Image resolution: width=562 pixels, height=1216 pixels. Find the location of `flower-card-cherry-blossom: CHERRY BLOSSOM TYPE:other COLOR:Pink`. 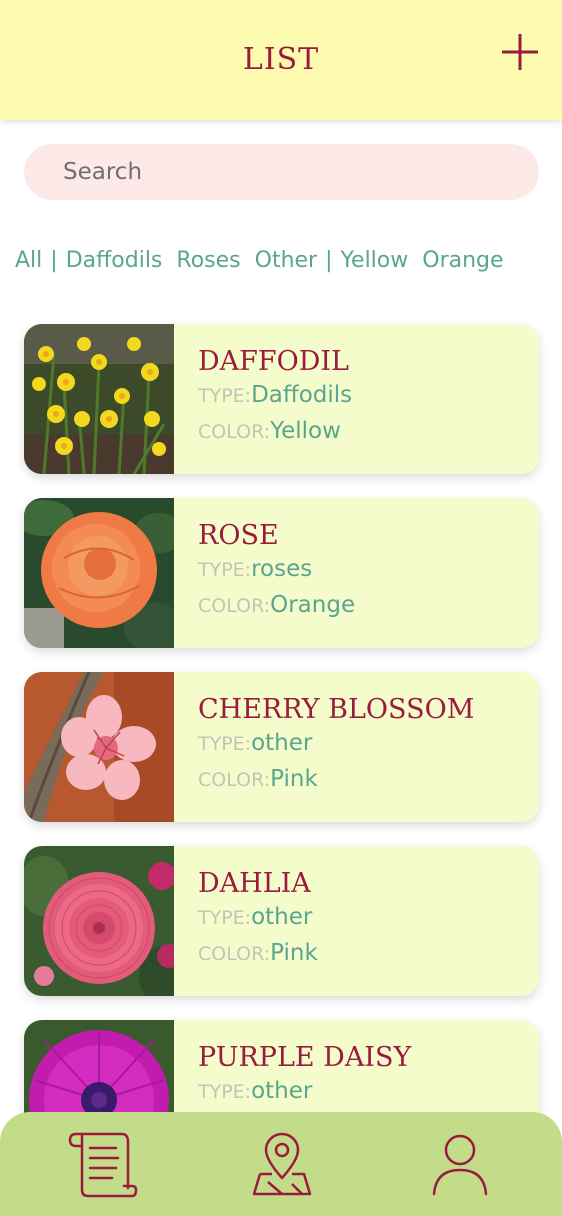

flower-card-cherry-blossom: CHERRY BLOSSOM TYPE:other COLOR:Pink is located at coordinates (281, 747).